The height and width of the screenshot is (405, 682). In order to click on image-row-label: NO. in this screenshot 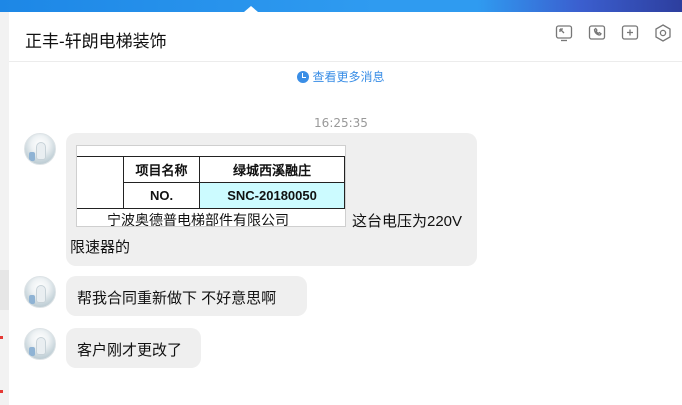, I will do `click(161, 195)`.